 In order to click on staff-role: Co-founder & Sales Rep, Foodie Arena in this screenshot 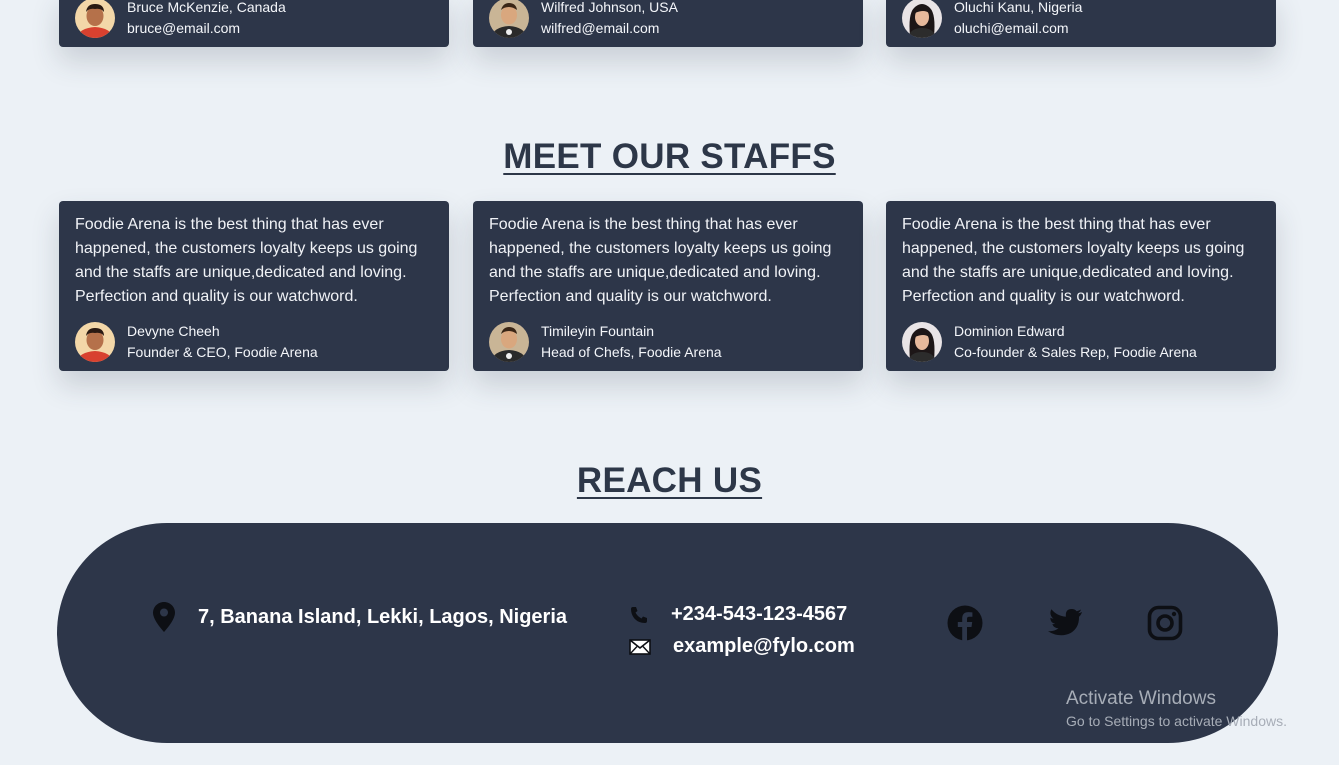, I will do `click(1075, 352)`.